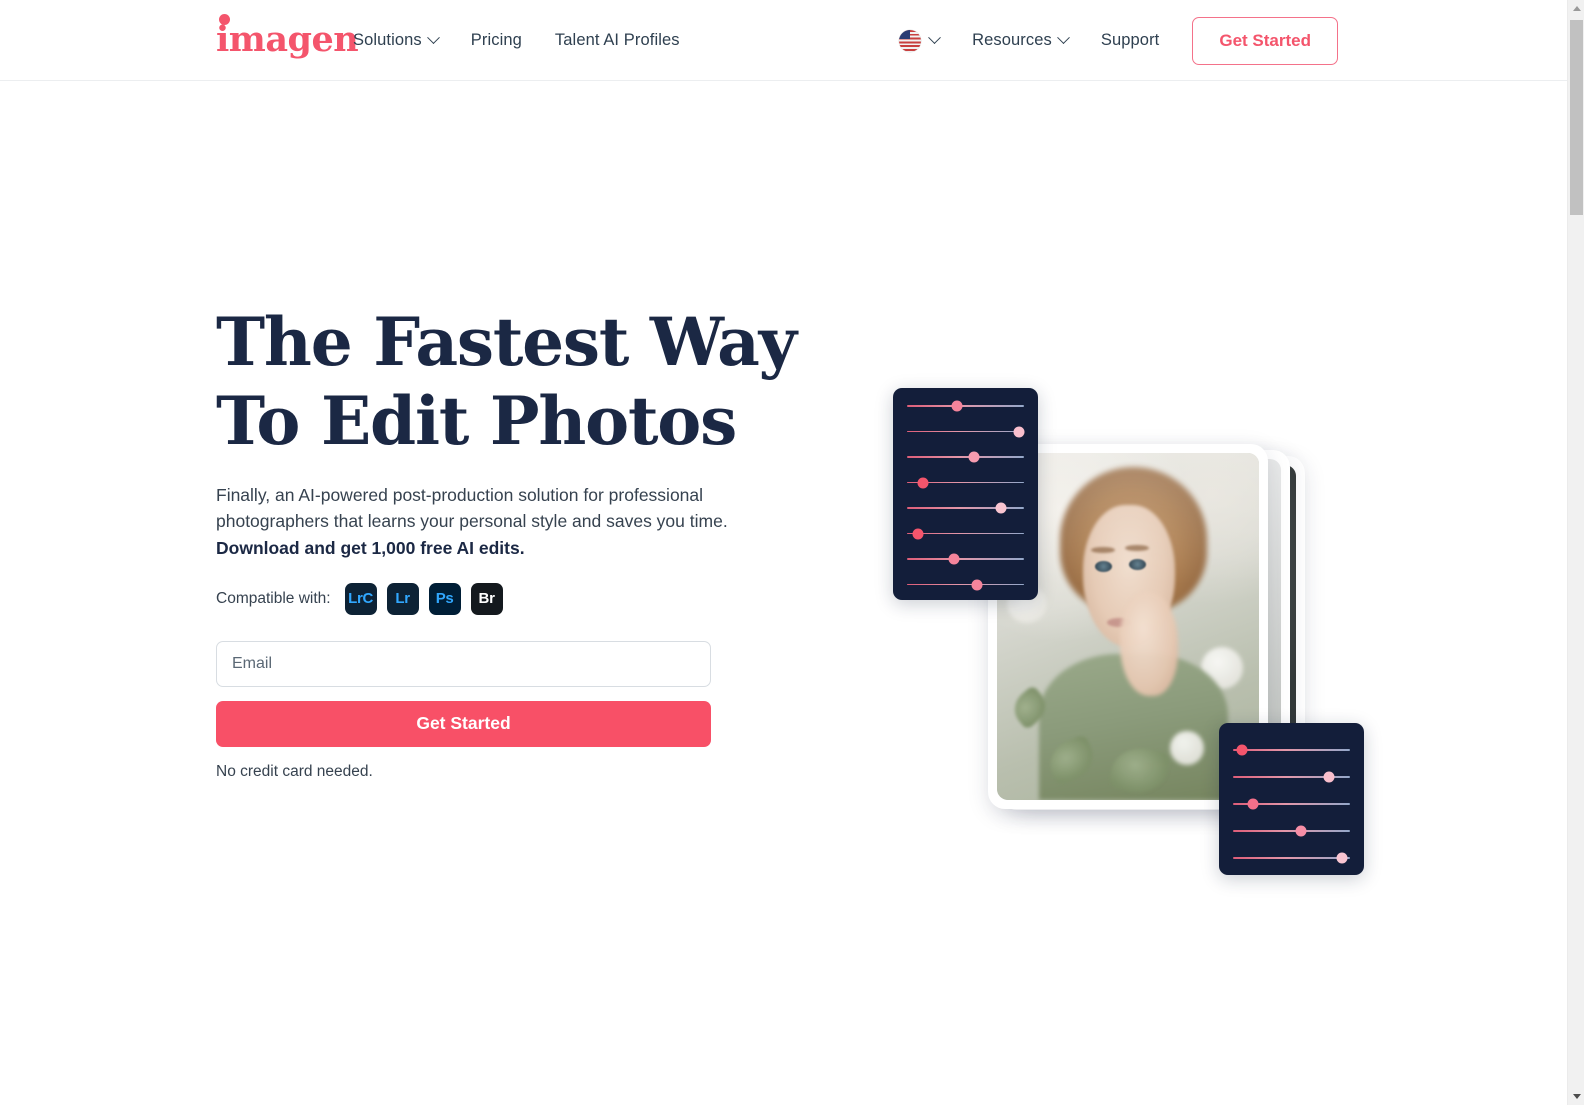  Describe the element at coordinates (463, 723) in the screenshot. I see `hero-get-started-button: Get Started` at that location.